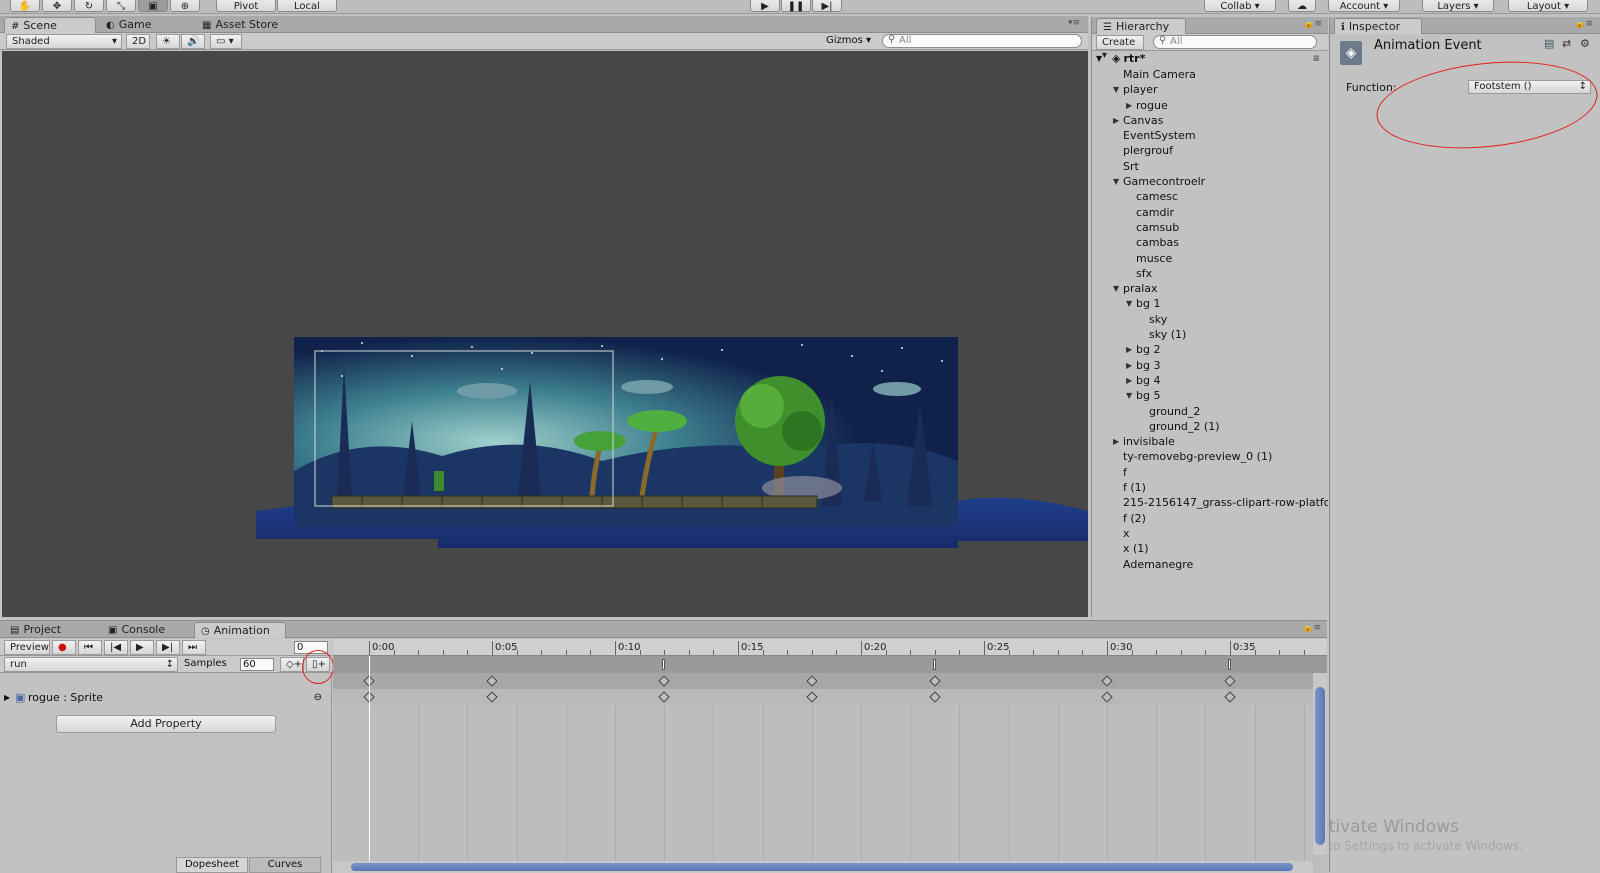  What do you see at coordinates (166, 698) in the screenshot?
I see `property-row: ▶ ▣ rogue : Sprite ⊖` at bounding box center [166, 698].